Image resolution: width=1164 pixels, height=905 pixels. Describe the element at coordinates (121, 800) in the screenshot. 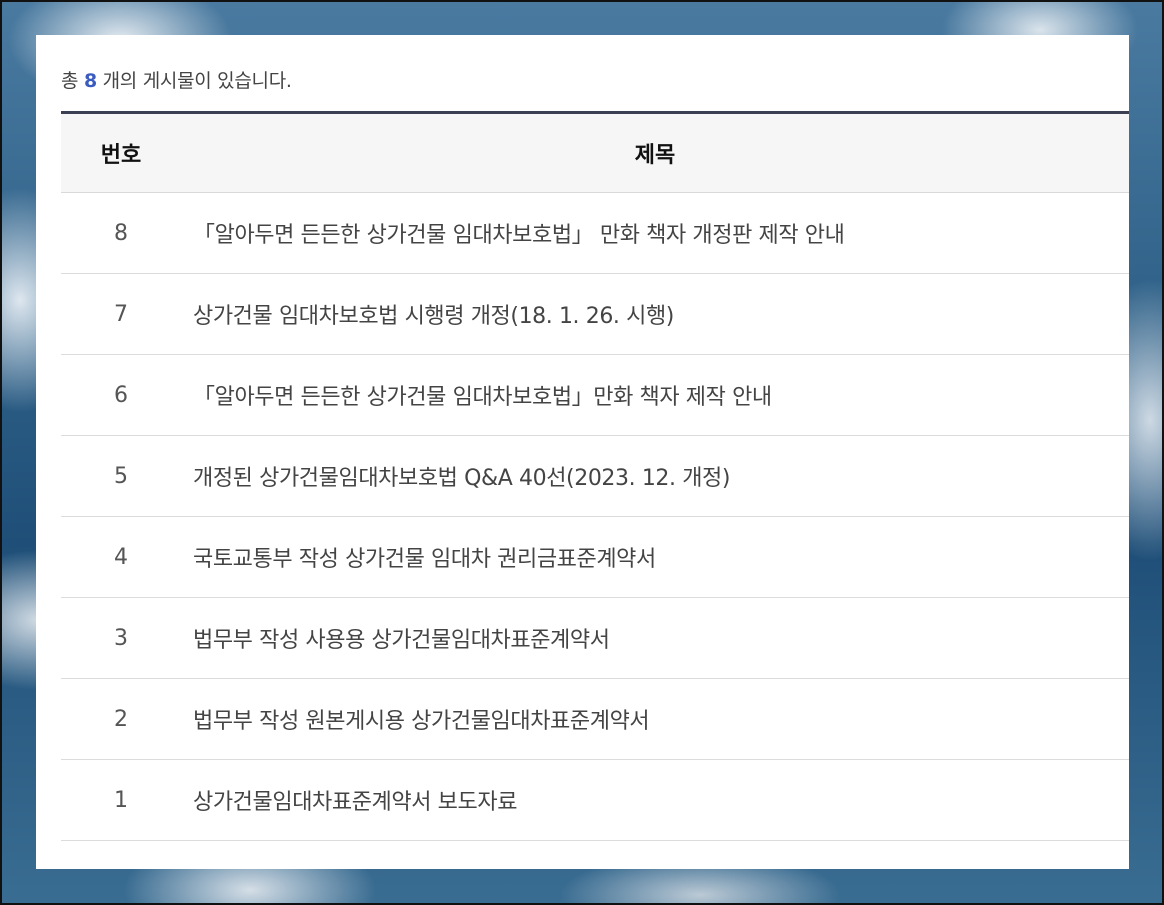

I see `row-number: 1` at that location.